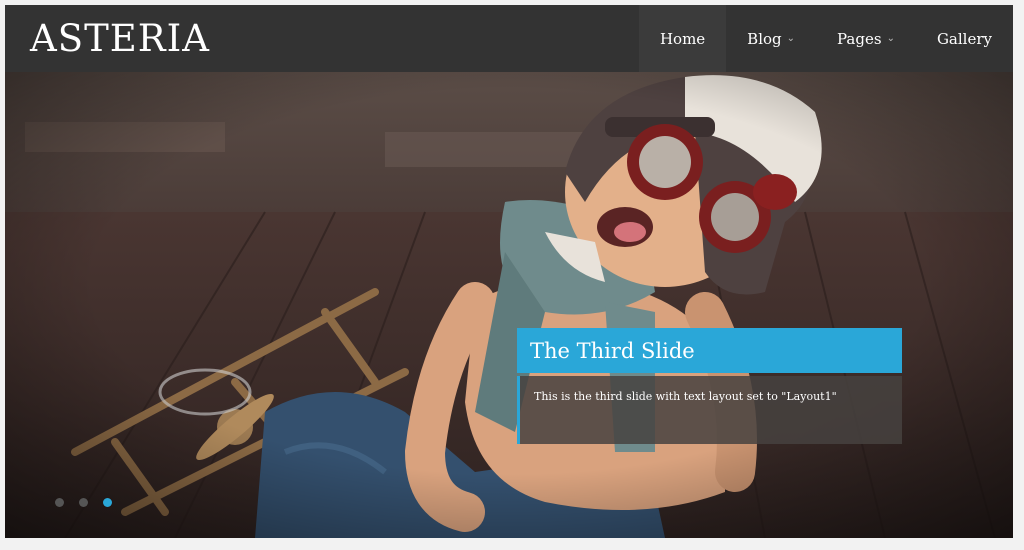 Image resolution: width=1024 pixels, height=550 pixels. I want to click on nav-item-label: Pages, so click(859, 38).